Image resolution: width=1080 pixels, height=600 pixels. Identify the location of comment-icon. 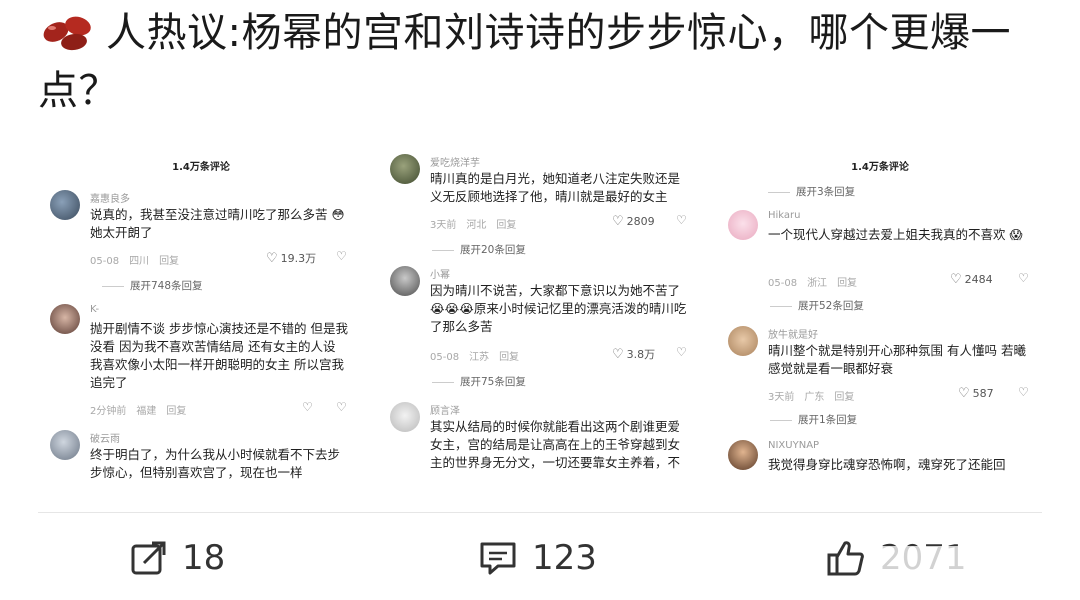
(498, 558).